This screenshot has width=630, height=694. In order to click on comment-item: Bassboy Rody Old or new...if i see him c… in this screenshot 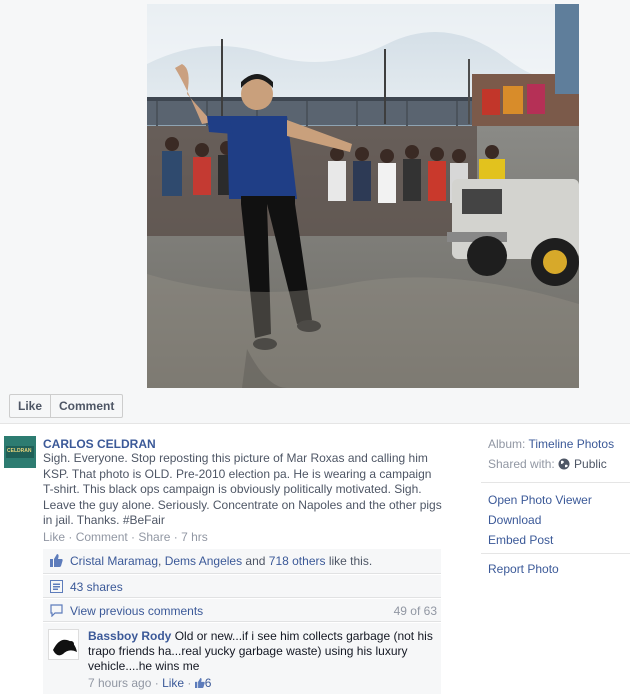, I will do `click(242, 658)`.